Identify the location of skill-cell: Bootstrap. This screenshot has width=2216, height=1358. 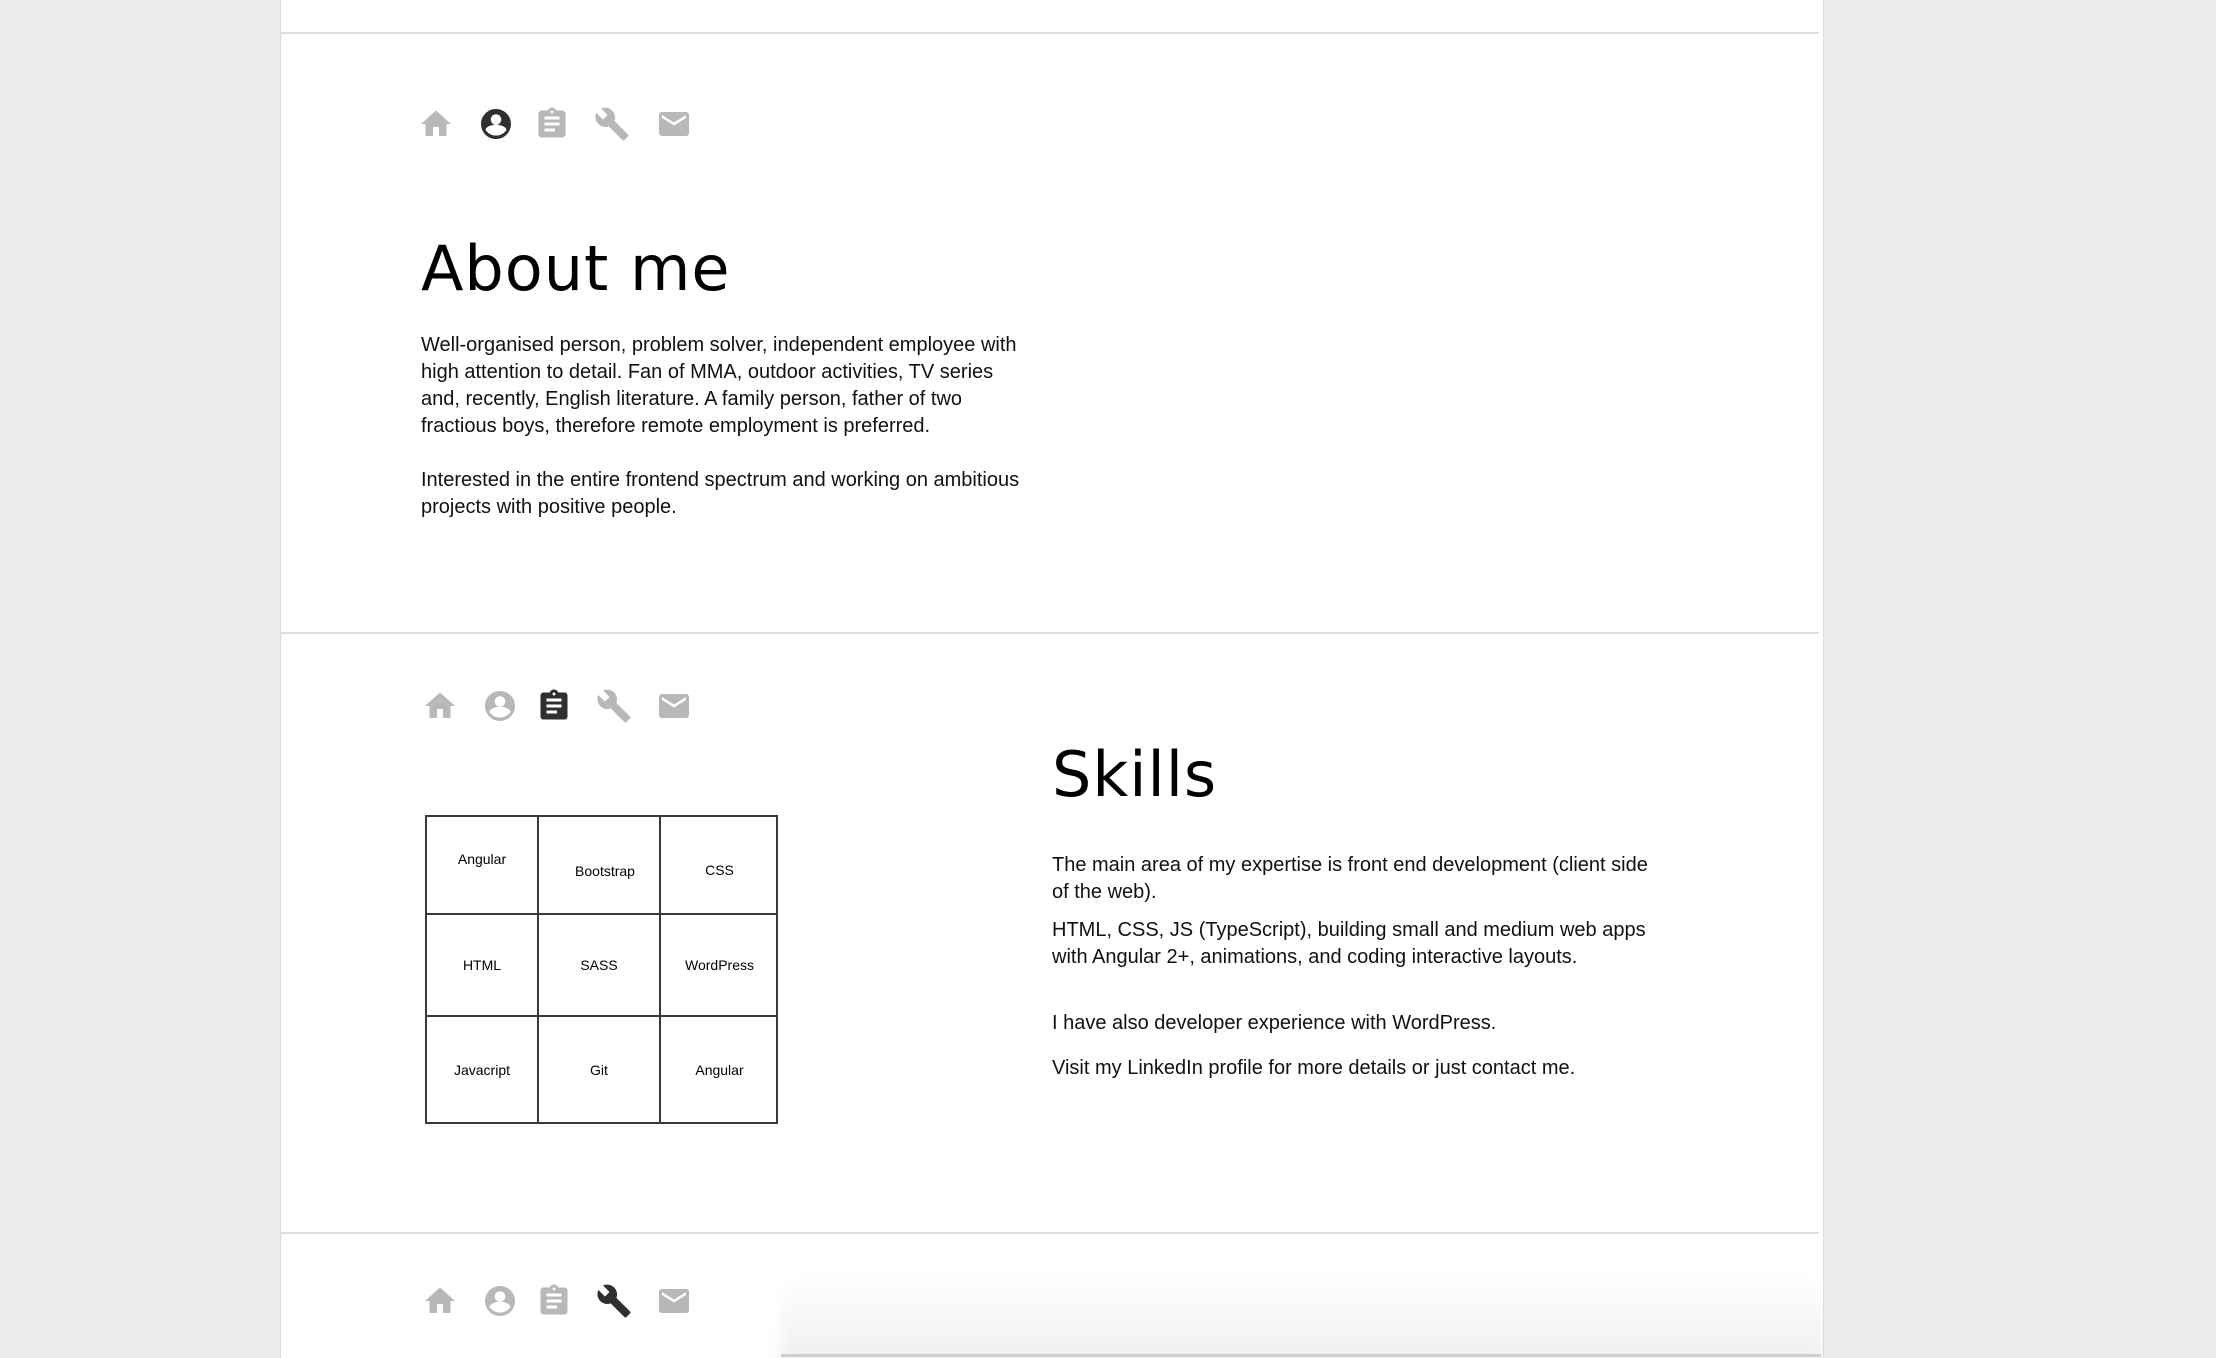
(600, 866).